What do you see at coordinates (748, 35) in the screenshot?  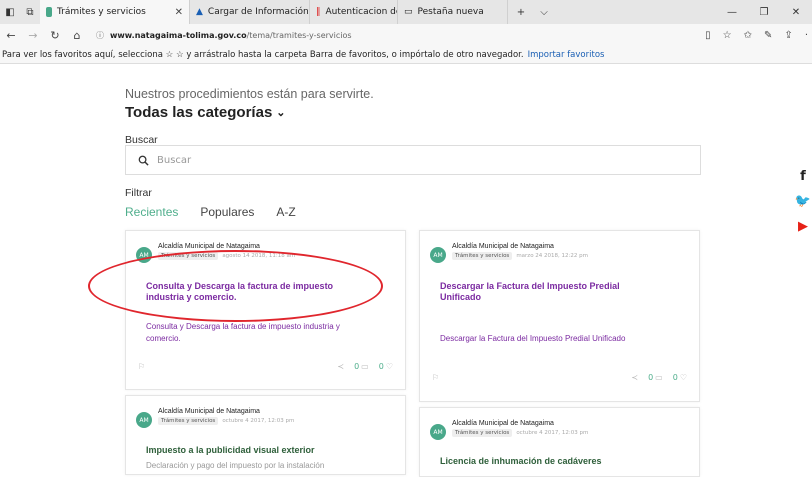 I see `favorites-icon: ✩` at bounding box center [748, 35].